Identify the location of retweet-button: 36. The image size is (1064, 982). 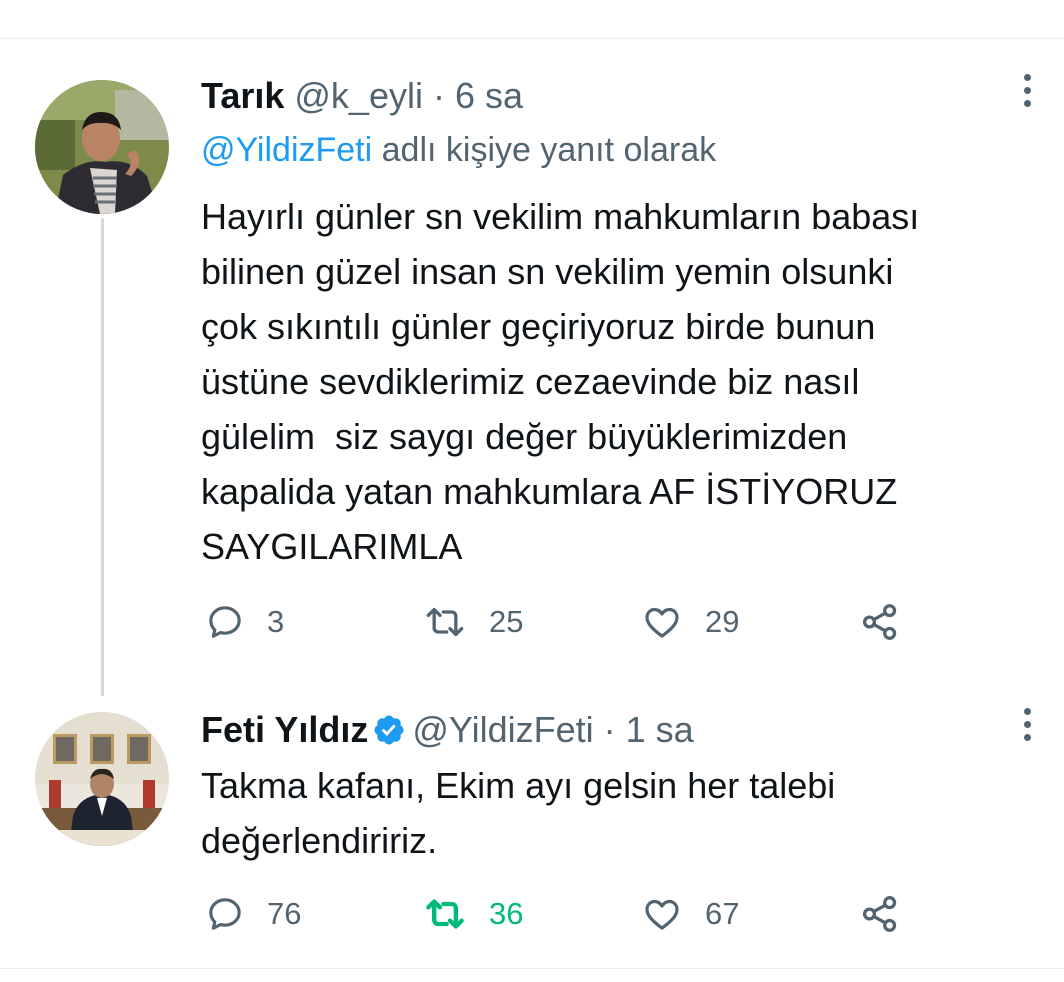
(473, 914).